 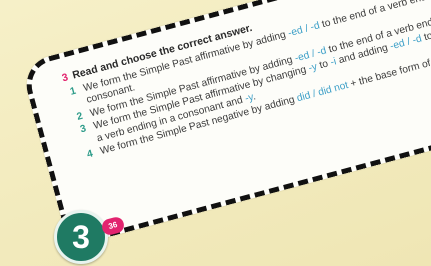 What do you see at coordinates (81, 237) in the screenshot?
I see `unit-number-badge: 3` at bounding box center [81, 237].